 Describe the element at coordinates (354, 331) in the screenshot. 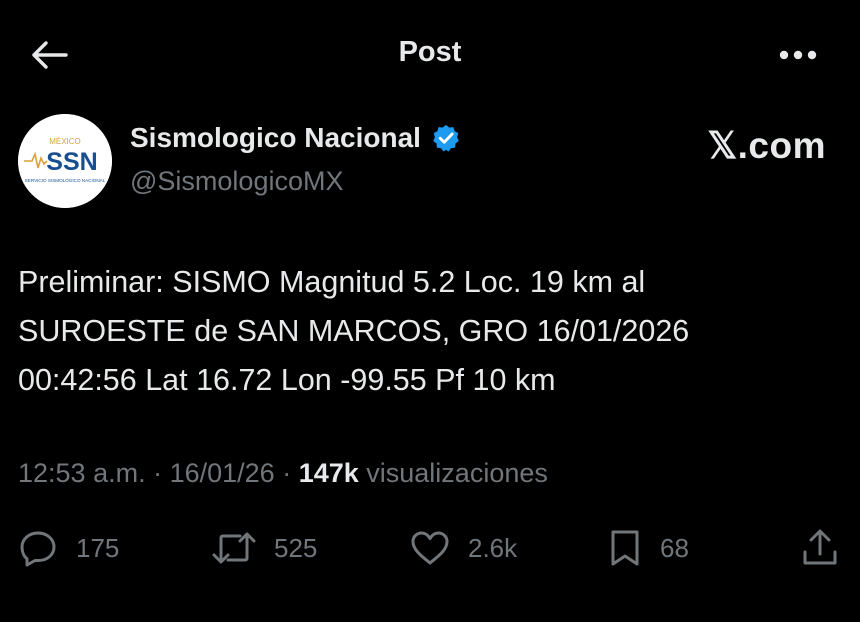

I see `post-line: SUROESTE de SAN MARCOS, GRO 16/01/2026` at that location.